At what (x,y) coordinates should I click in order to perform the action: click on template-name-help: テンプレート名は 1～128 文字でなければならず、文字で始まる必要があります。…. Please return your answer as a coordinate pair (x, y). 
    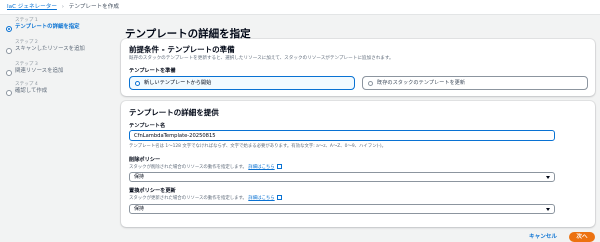
    Looking at the image, I should click on (258, 146).